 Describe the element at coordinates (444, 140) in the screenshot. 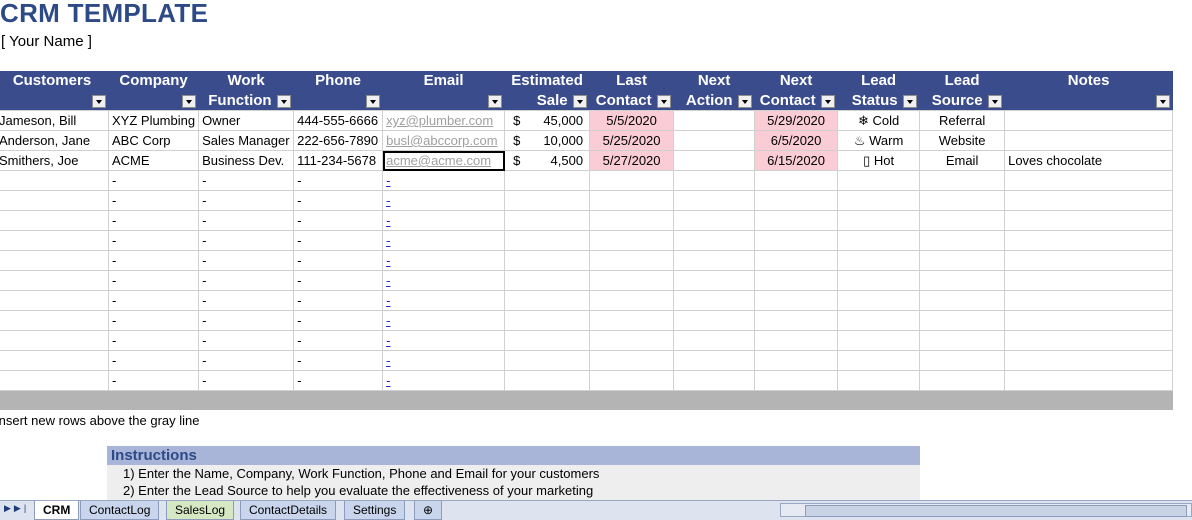

I see `cell-email: busl@abccorp.com` at that location.